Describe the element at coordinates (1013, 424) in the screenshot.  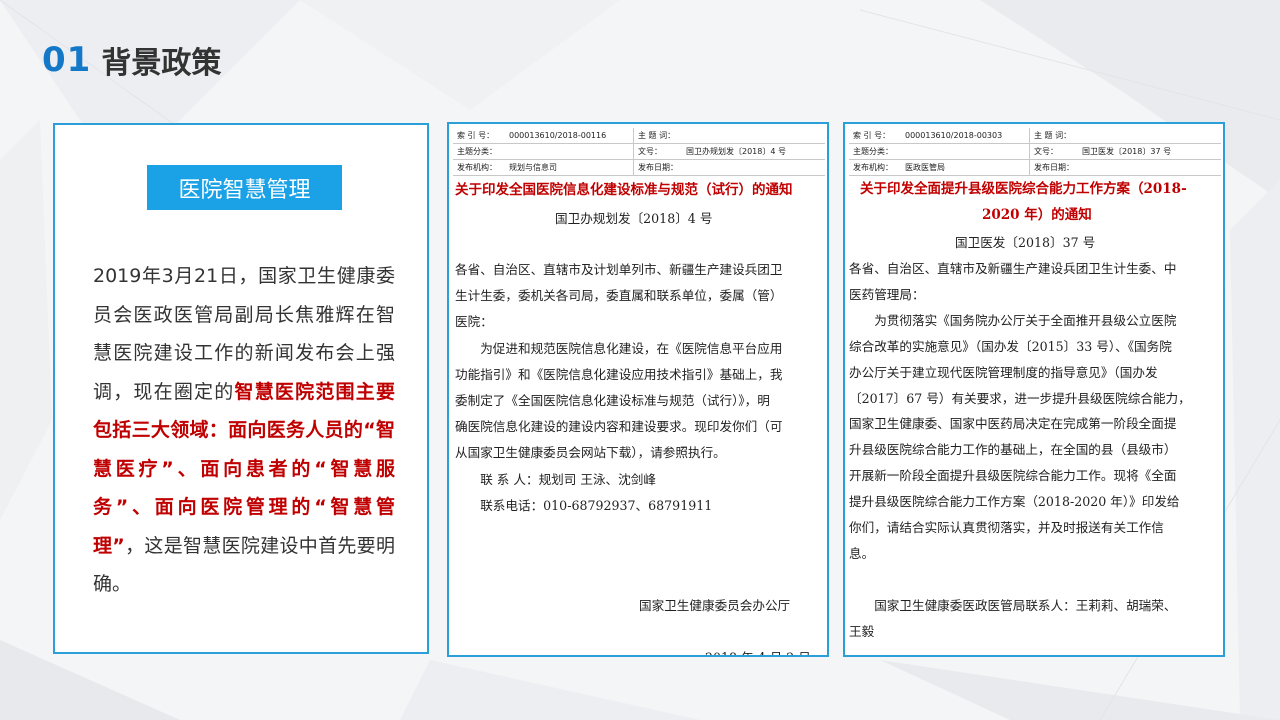
I see `doc-line: 国家卫生健康委、国家中医药局决定在完成第一阶段全面提` at that location.